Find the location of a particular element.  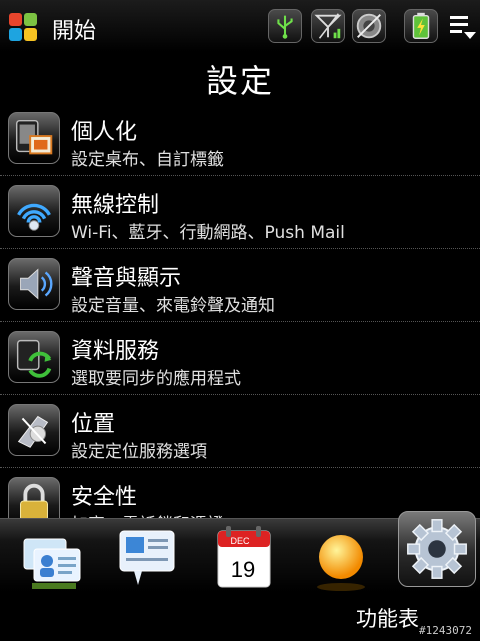

speaker-icon is located at coordinates (369, 26).